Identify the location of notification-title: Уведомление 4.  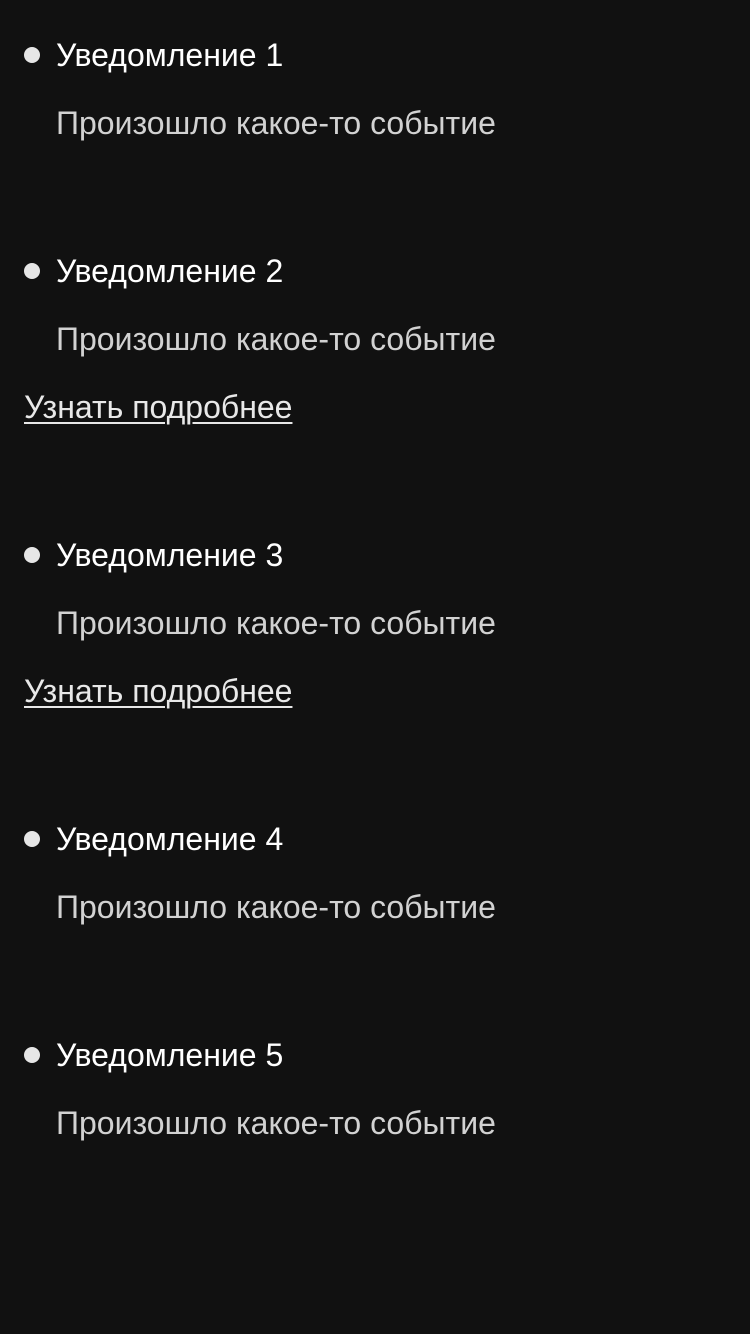
(170, 839).